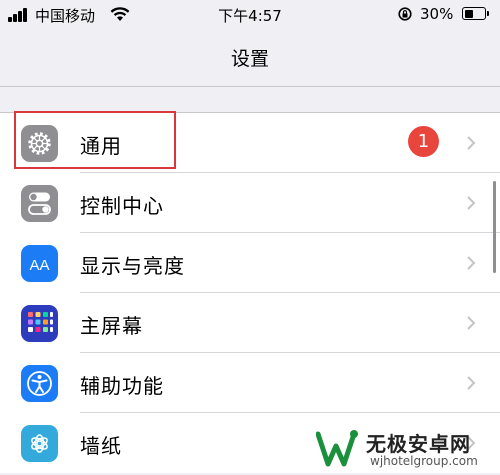  I want to click on watermark: 无极安卓网 wjhotelgroup.com, so click(406, 449).